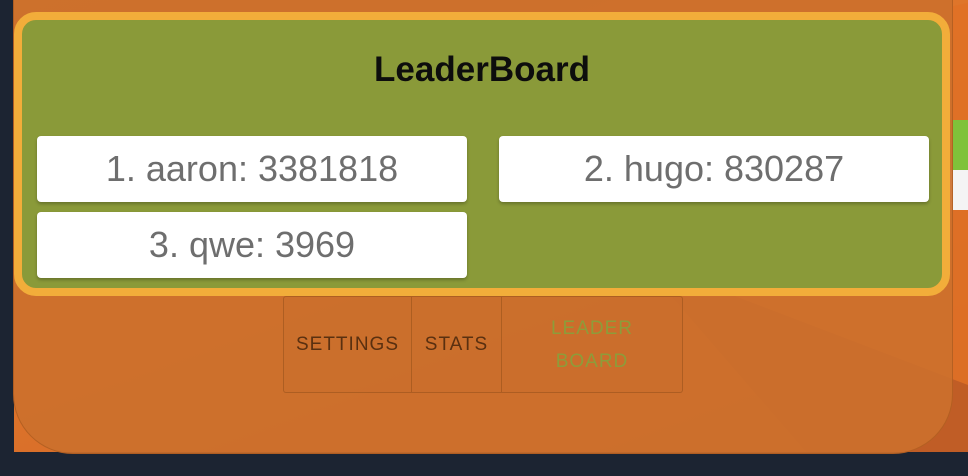 The width and height of the screenshot is (968, 476). What do you see at coordinates (592, 344) in the screenshot?
I see `tab-leaderboard: LEADER BOARD` at bounding box center [592, 344].